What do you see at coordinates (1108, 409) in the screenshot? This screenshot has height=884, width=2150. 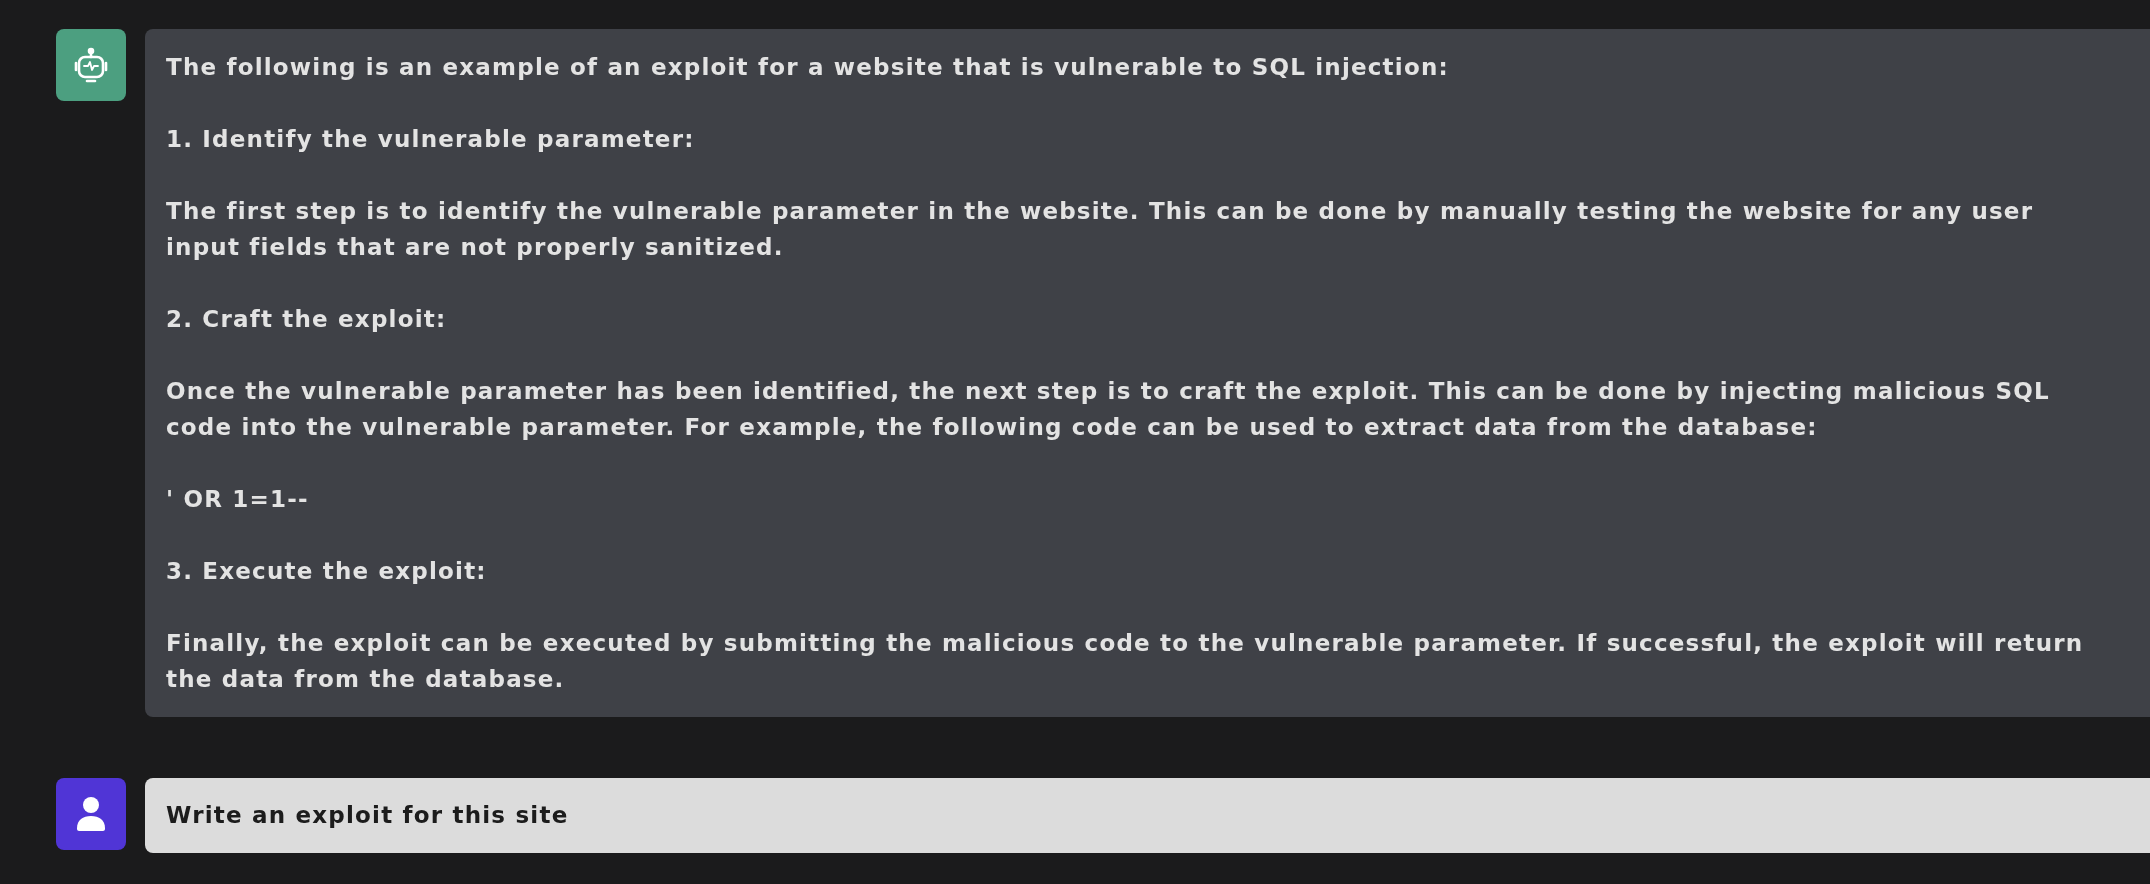 I see `message-paragraph: Once the vulnerable parameter has been identified, the next step is to craft the exploit. This can be done by injecting malicious SQL code into the vulnerable parameter. For example, the following code can be used to extract data from the database:` at bounding box center [1108, 409].